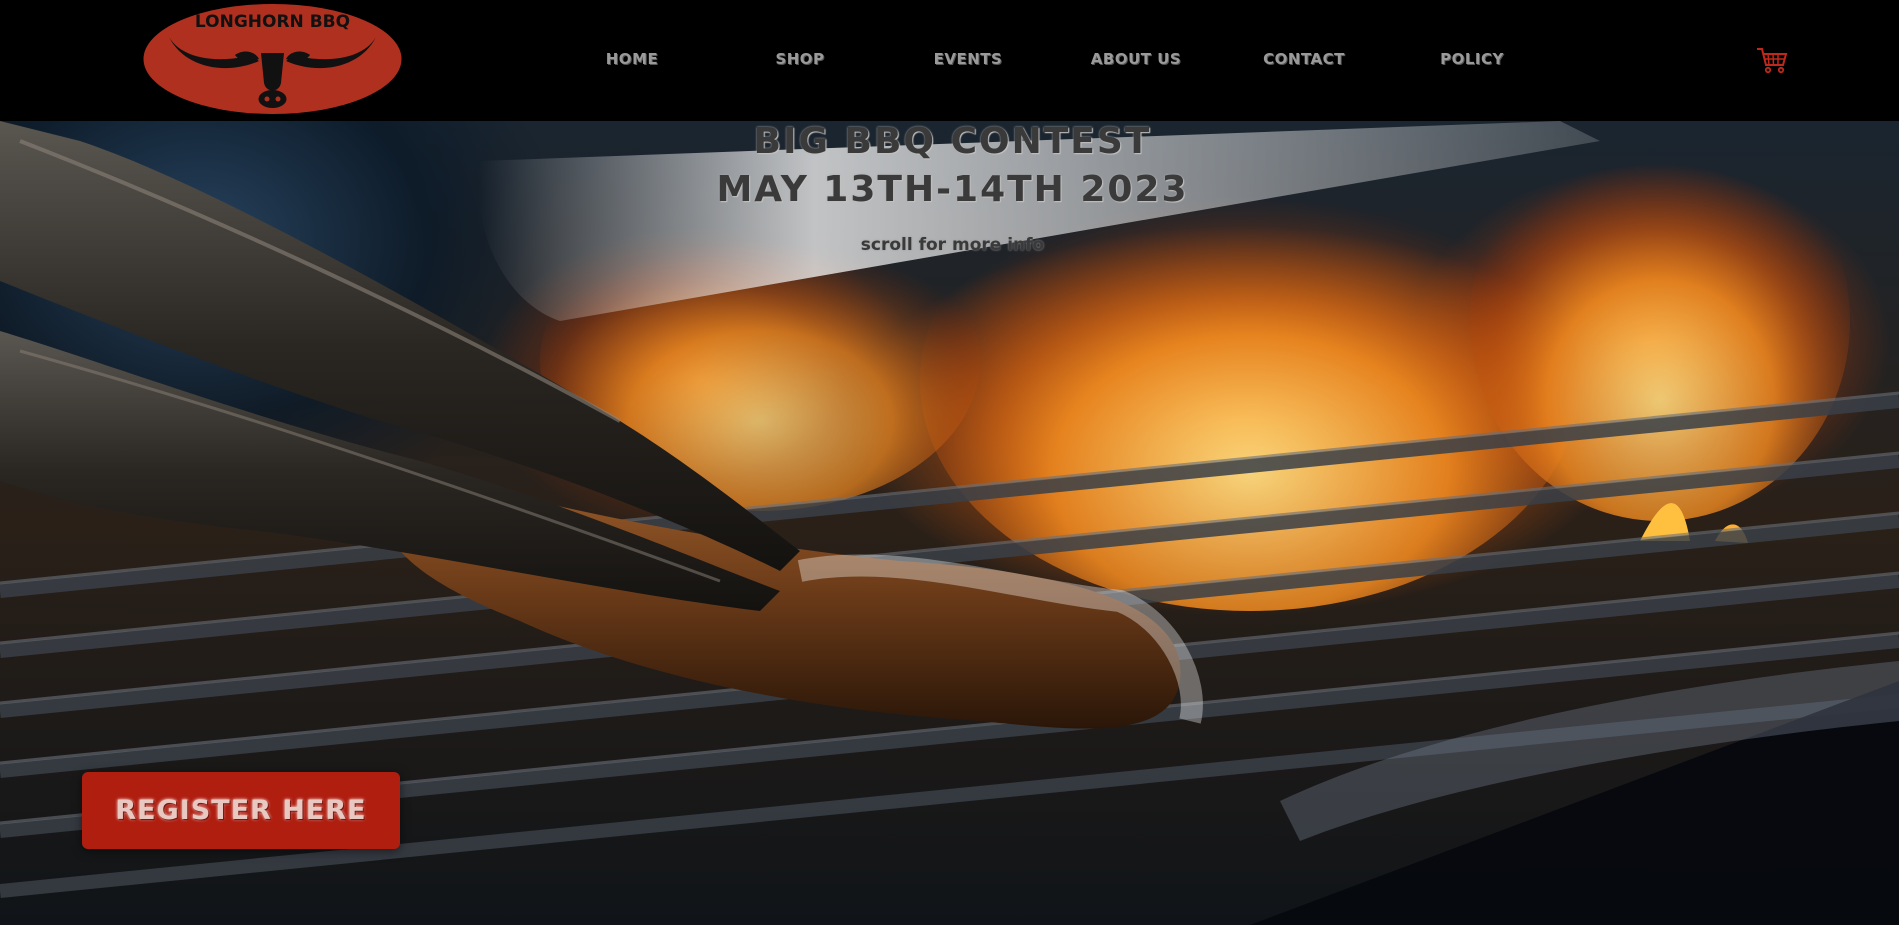  Describe the element at coordinates (241, 810) in the screenshot. I see `register-button: REGISTER HERE` at that location.